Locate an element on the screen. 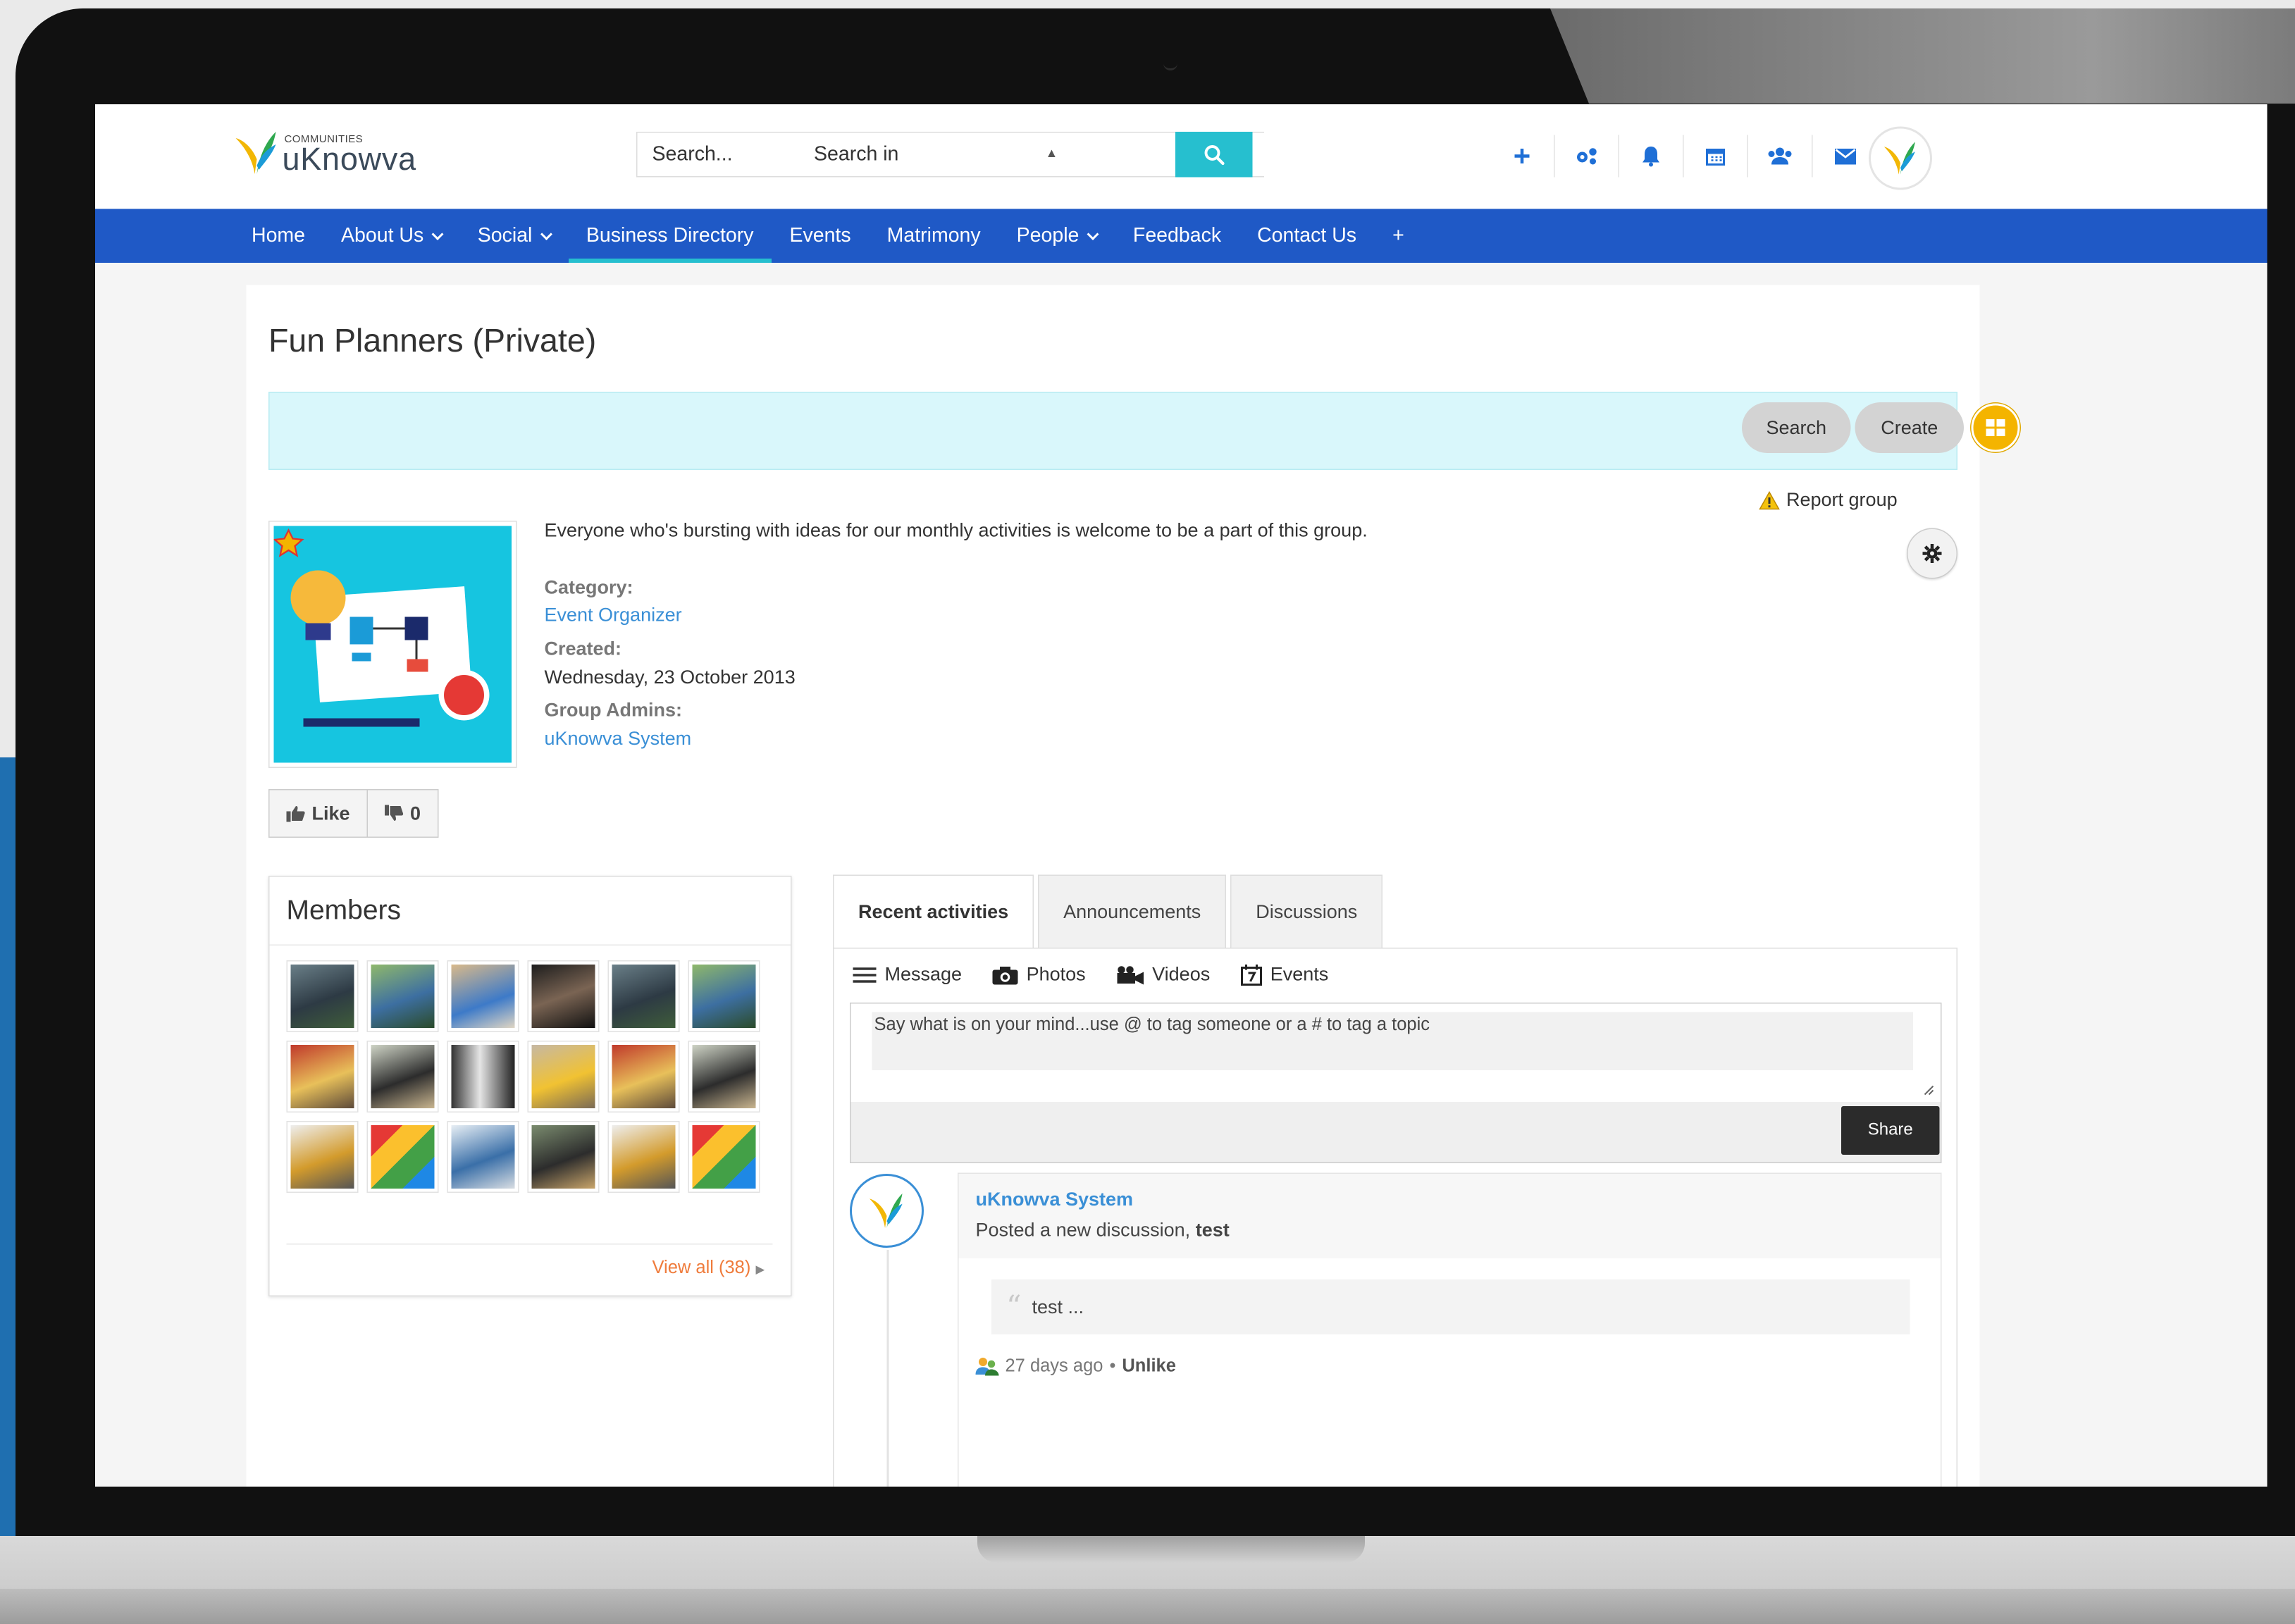  grid-icon is located at coordinates (1995, 427).